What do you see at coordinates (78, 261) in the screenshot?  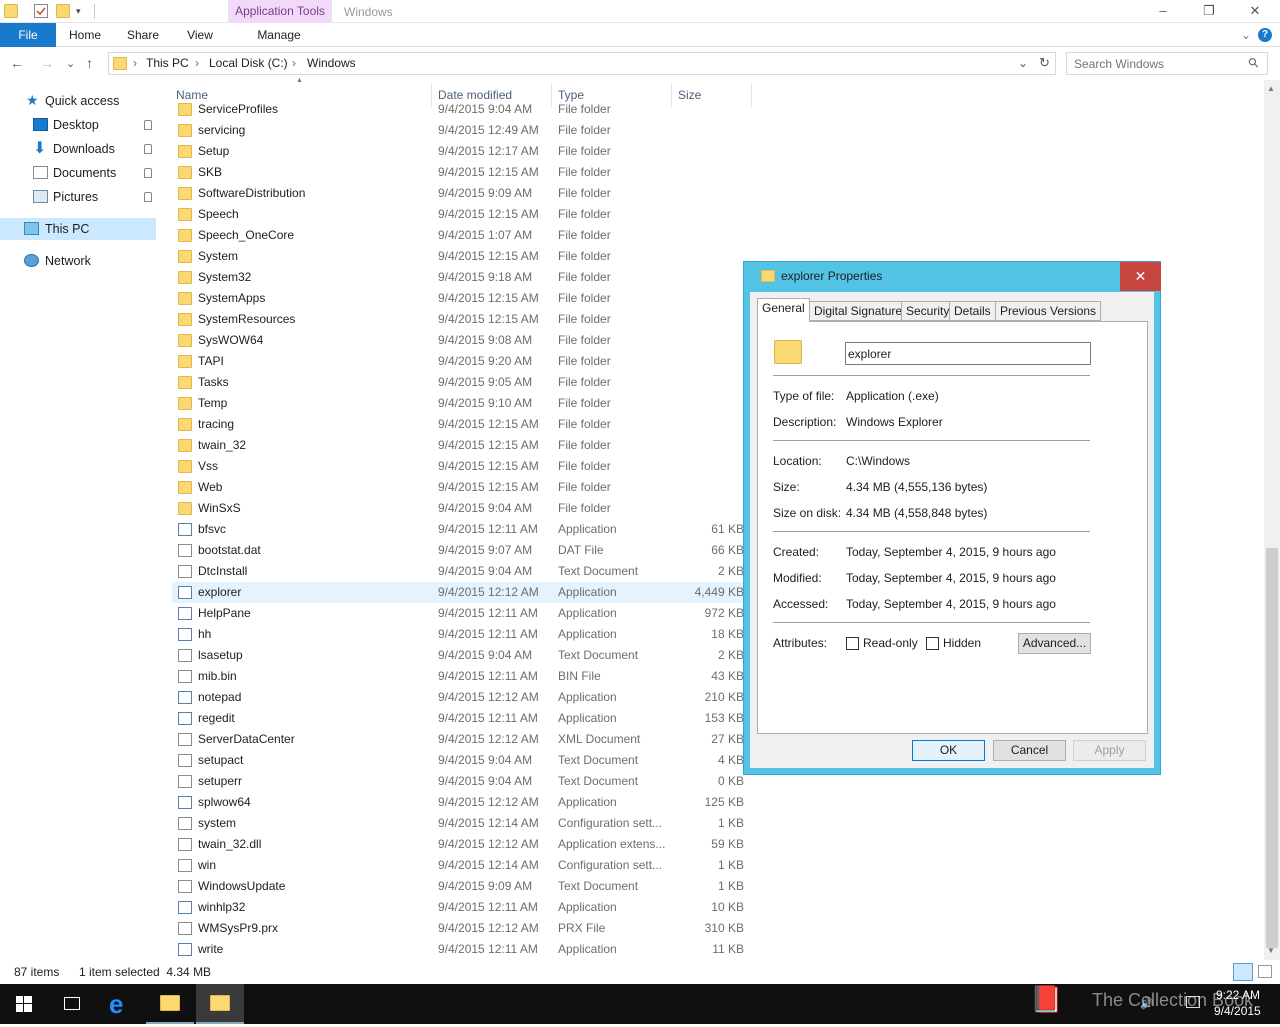 I see `sidebar-item-network: Network` at bounding box center [78, 261].